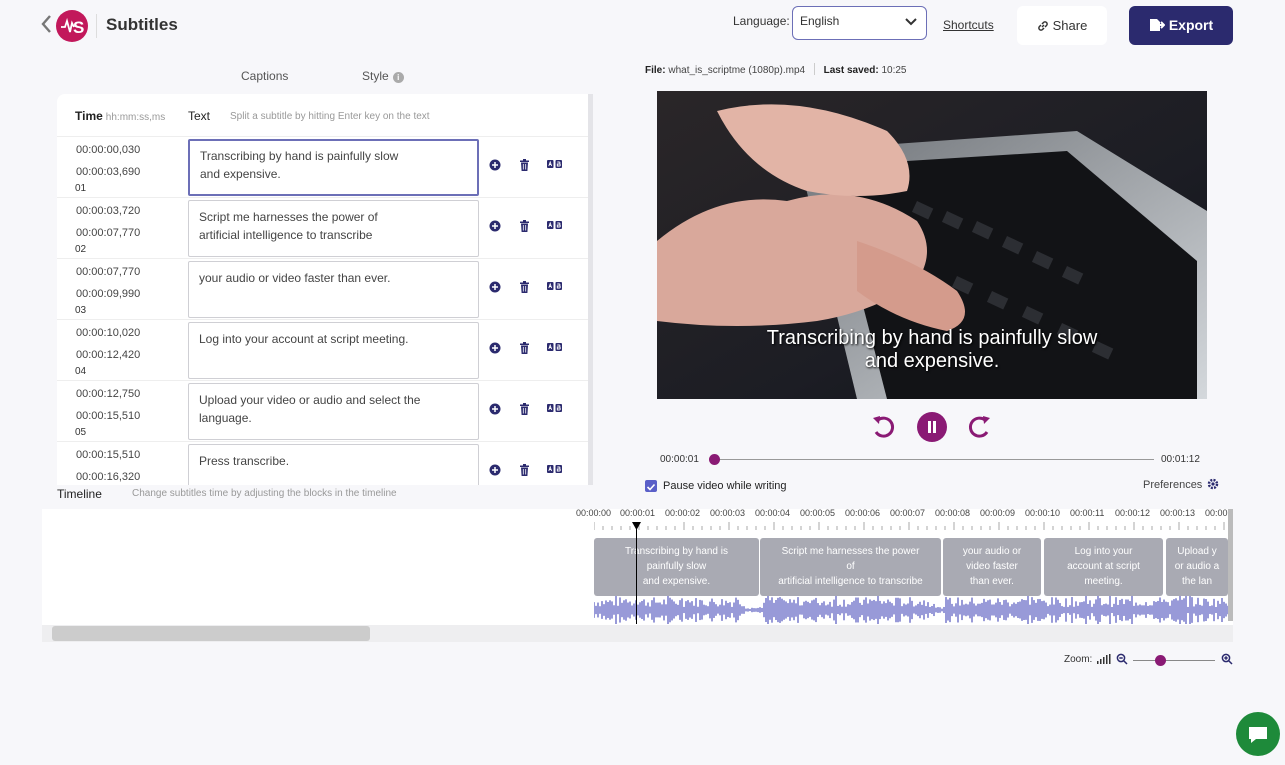 This screenshot has height=765, width=1285. What do you see at coordinates (1174, 660) in the screenshot?
I see `zoom-slider` at bounding box center [1174, 660].